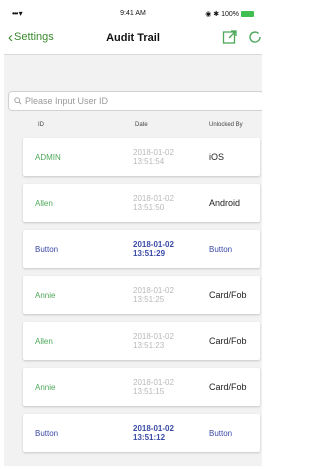 The width and height of the screenshot is (320, 469). I want to click on navigation-bar: ‹ Settings Audit Trail, so click(133, 38).